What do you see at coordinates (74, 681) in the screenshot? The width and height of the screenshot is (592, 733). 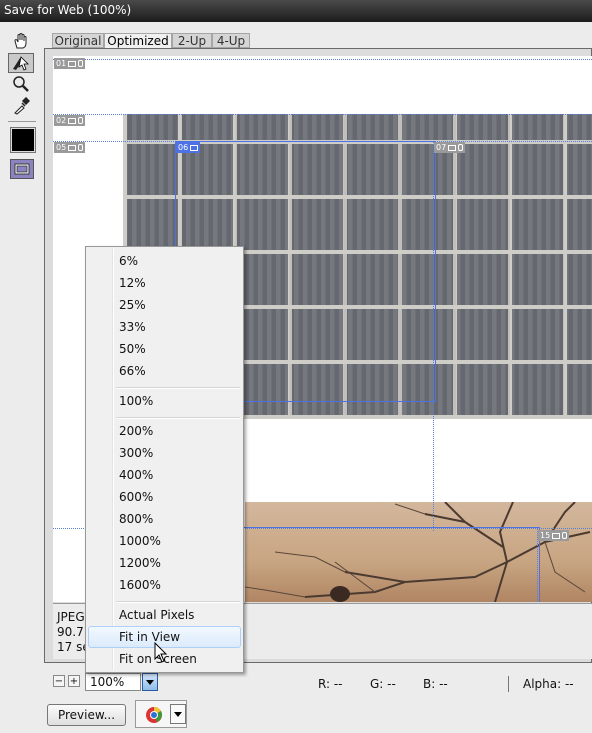 I see `zoom-in-button: +` at bounding box center [74, 681].